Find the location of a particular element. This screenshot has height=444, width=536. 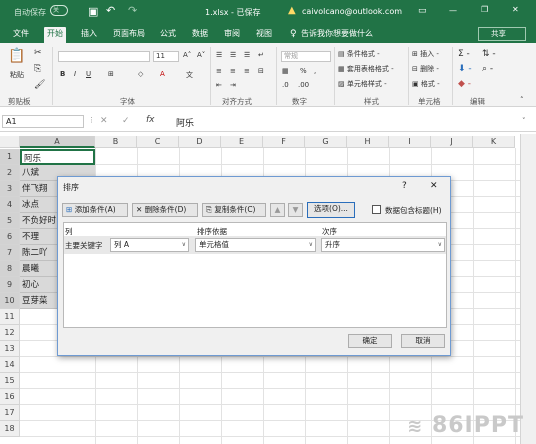

align-center-icon: ≡ is located at coordinates (233, 71).